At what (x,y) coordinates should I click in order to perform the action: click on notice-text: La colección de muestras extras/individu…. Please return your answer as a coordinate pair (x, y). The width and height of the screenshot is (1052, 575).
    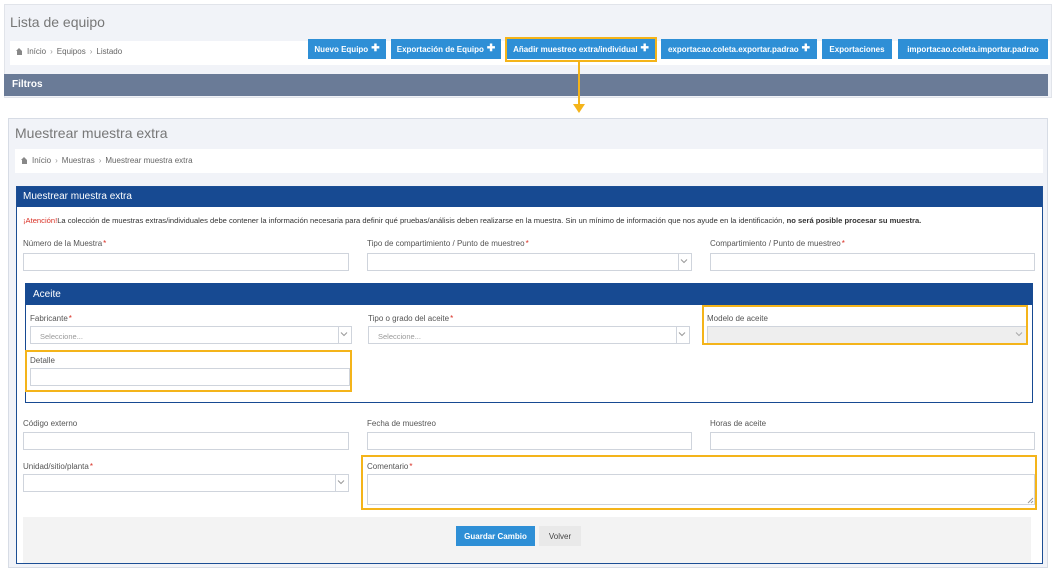
    Looking at the image, I should click on (421, 220).